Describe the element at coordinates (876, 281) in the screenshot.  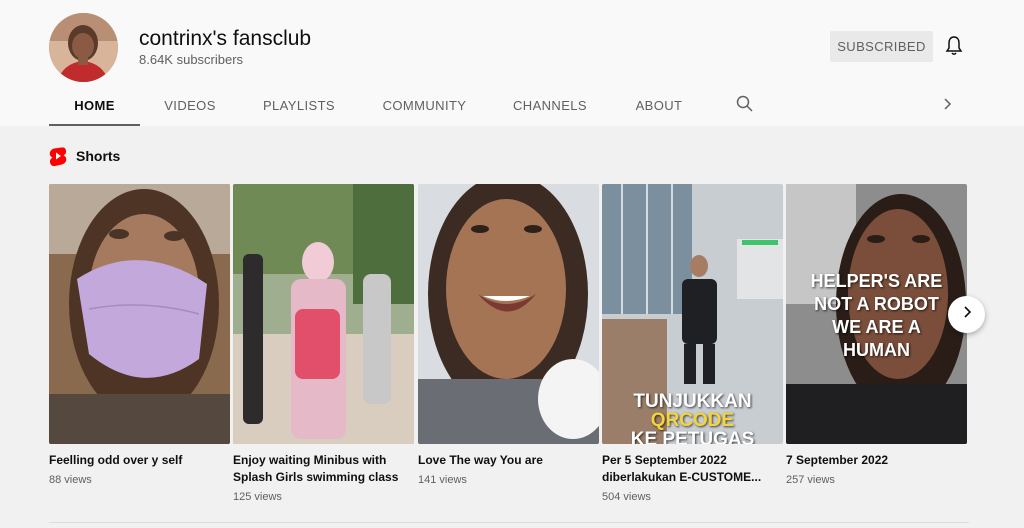
I see `thumbnail-overlay-text: HELPER'S ARE` at that location.